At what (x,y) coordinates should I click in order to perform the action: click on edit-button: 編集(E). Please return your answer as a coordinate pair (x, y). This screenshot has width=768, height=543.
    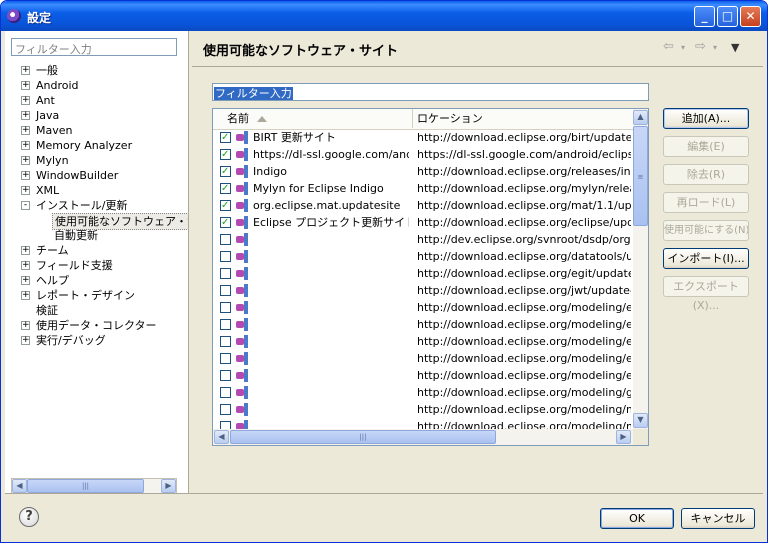
    Looking at the image, I should click on (706, 146).